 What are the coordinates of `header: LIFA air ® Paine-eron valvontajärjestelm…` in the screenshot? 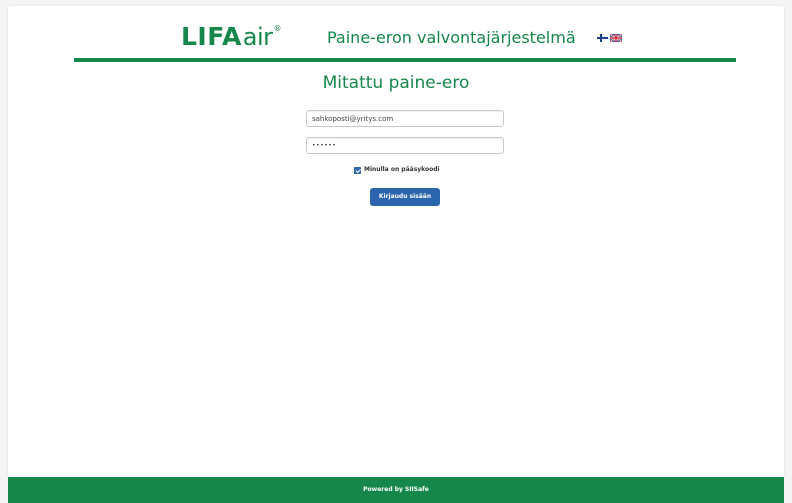 It's located at (396, 37).